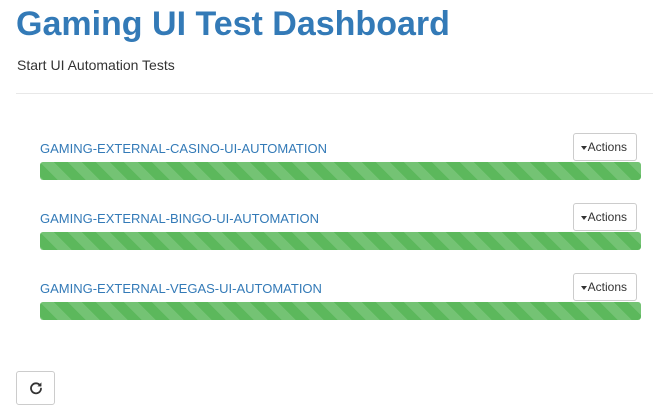  What do you see at coordinates (96, 65) in the screenshot?
I see `page-subtitle: Start UI Automation Tests` at bounding box center [96, 65].